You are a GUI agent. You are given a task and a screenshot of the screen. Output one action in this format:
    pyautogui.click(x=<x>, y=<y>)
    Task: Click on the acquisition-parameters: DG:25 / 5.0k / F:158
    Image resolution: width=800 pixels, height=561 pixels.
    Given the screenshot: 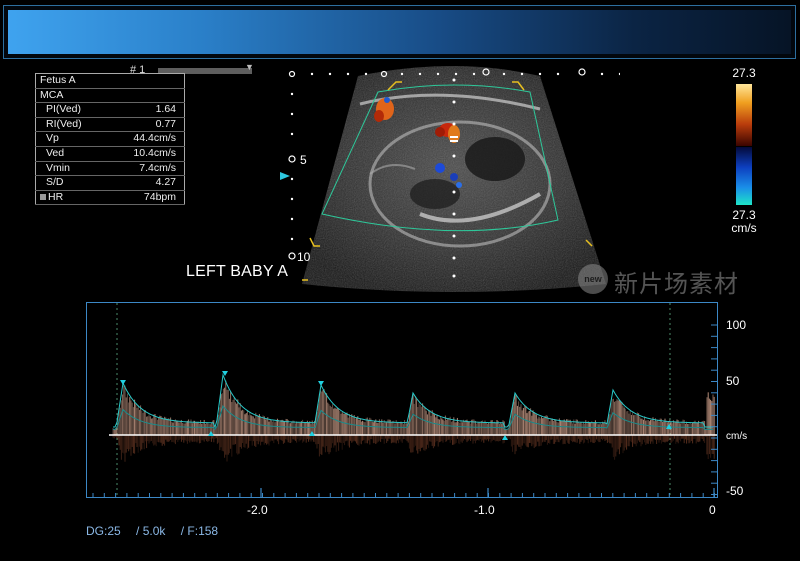 What is the action you would take?
    pyautogui.click(x=158, y=531)
    